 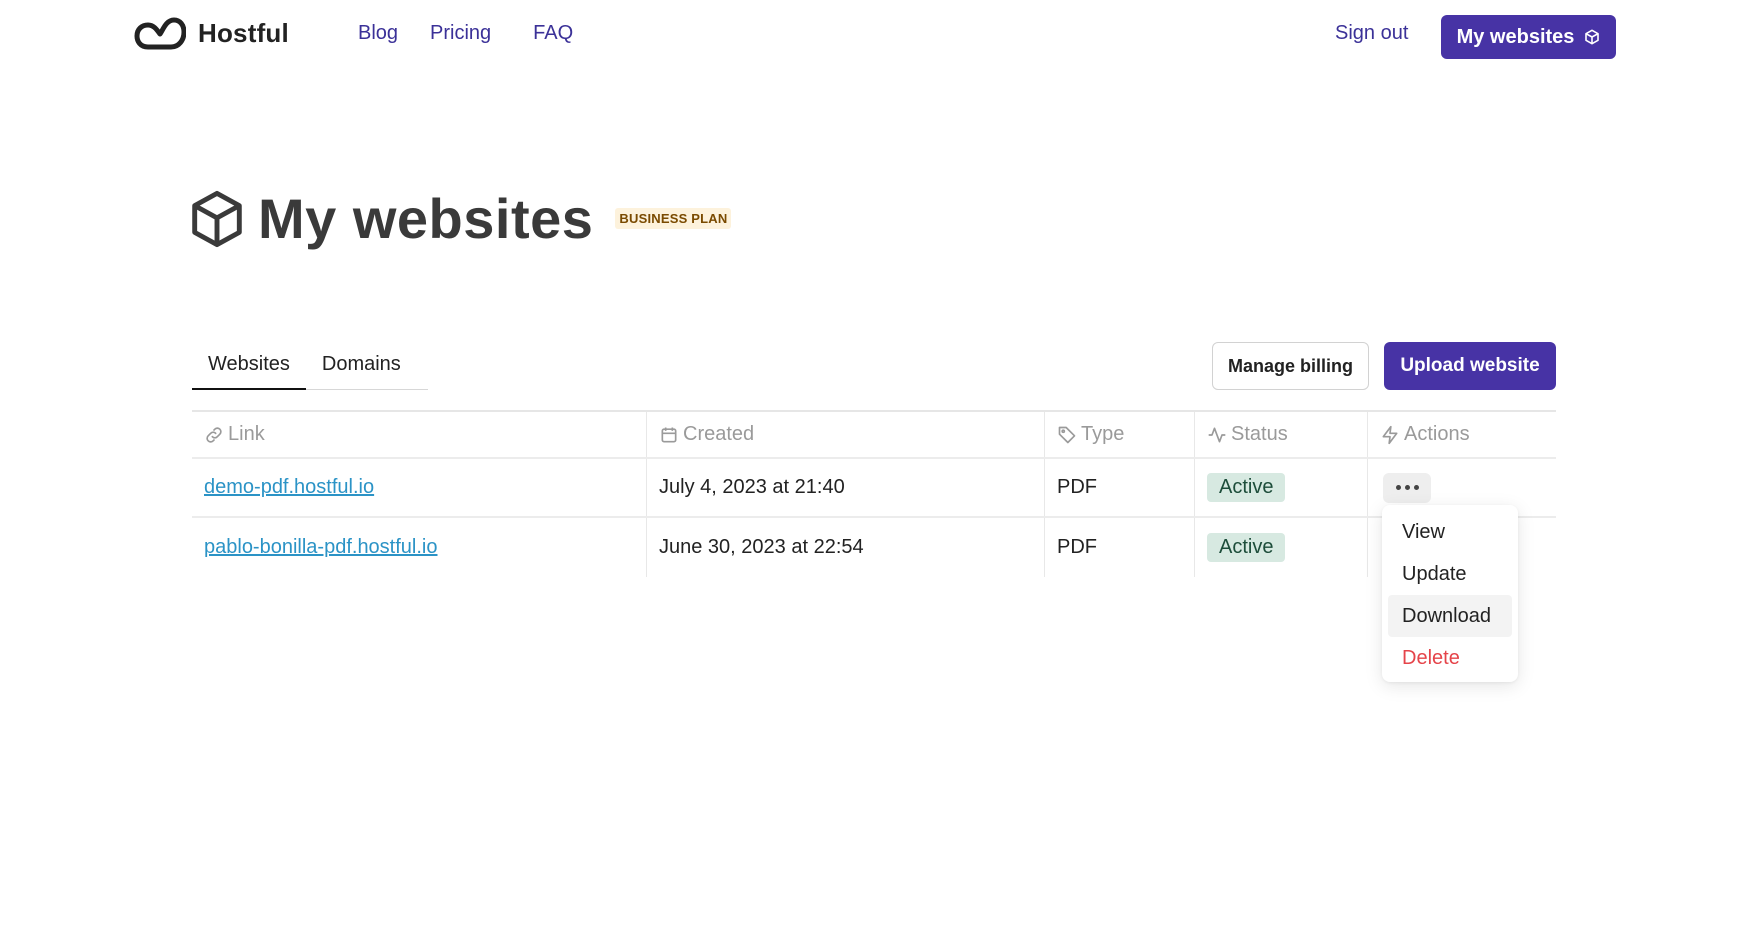 I want to click on manage-billing-button: Manage billing, so click(x=1290, y=366).